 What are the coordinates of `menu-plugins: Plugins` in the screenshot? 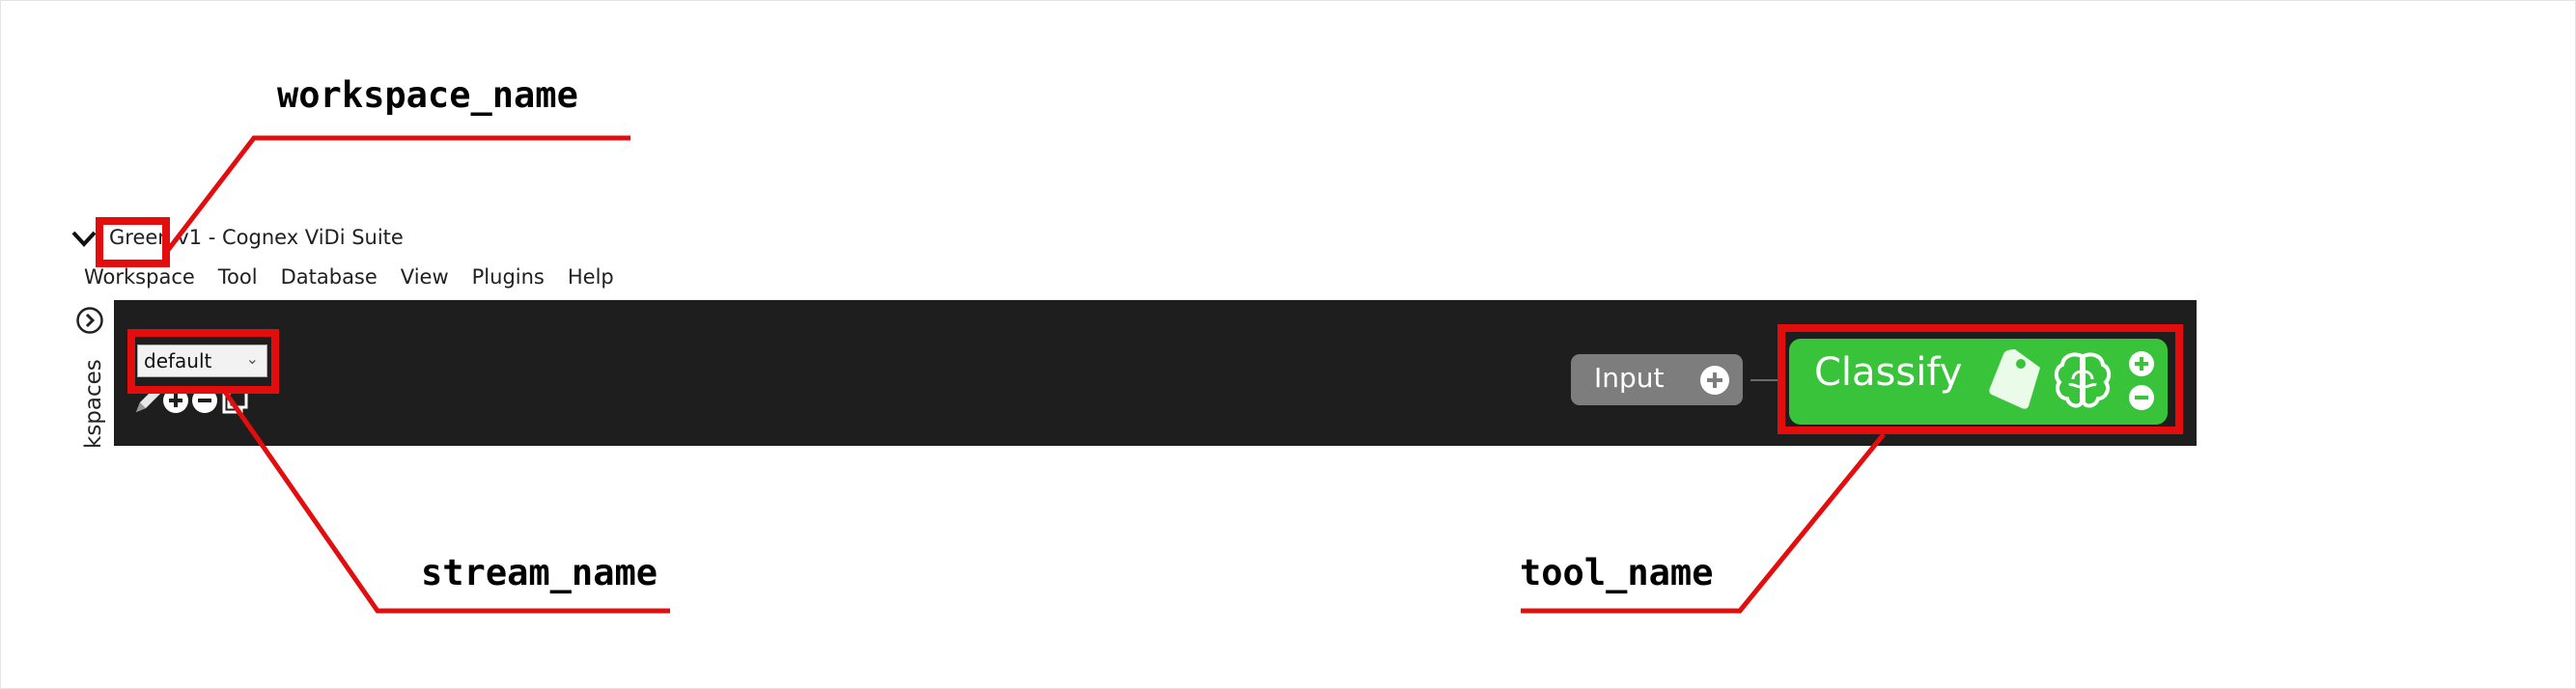 It's located at (509, 277).